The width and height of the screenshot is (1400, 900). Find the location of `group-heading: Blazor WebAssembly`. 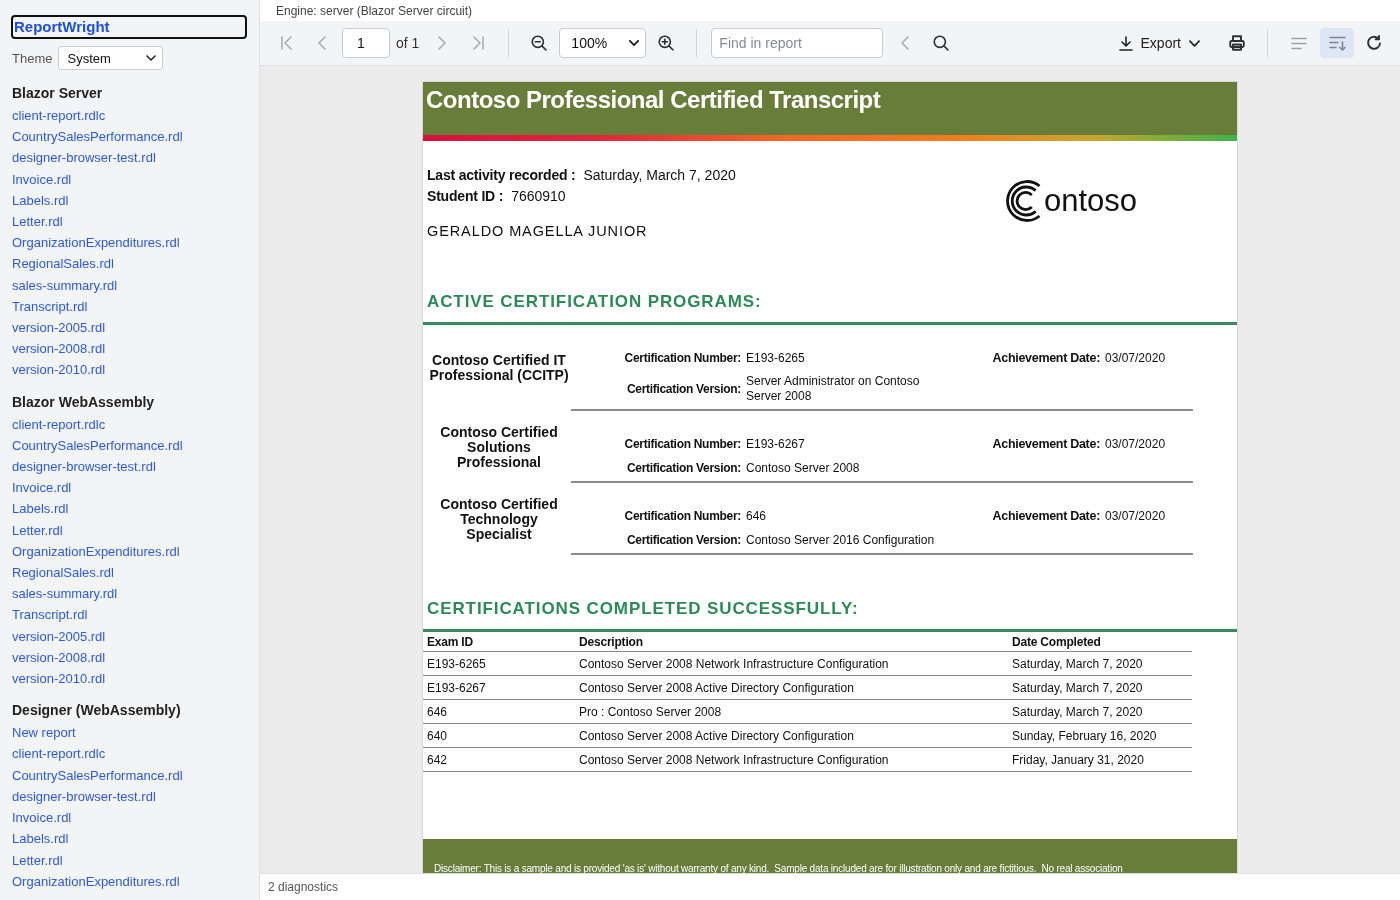

group-heading: Blazor WebAssembly is located at coordinates (83, 401).